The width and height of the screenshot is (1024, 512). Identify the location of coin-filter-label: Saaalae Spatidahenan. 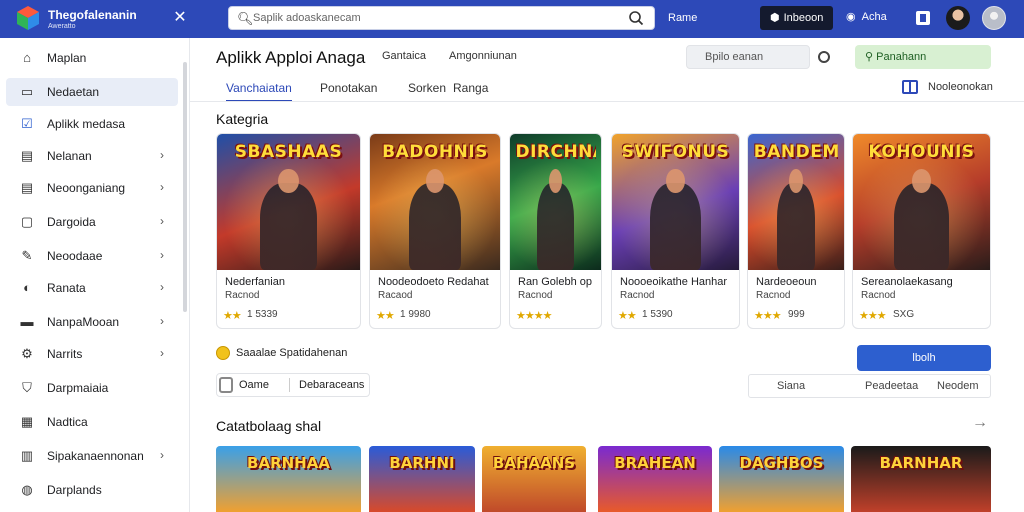
(292, 353).